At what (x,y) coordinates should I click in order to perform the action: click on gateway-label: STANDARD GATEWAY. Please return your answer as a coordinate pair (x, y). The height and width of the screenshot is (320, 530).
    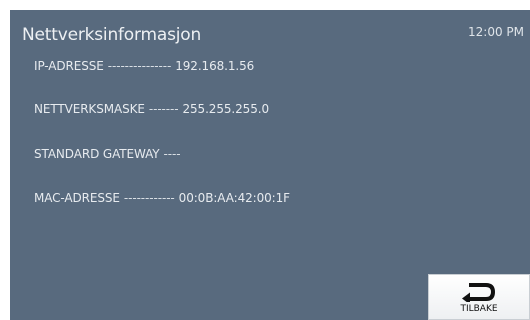
    Looking at the image, I should click on (97, 154).